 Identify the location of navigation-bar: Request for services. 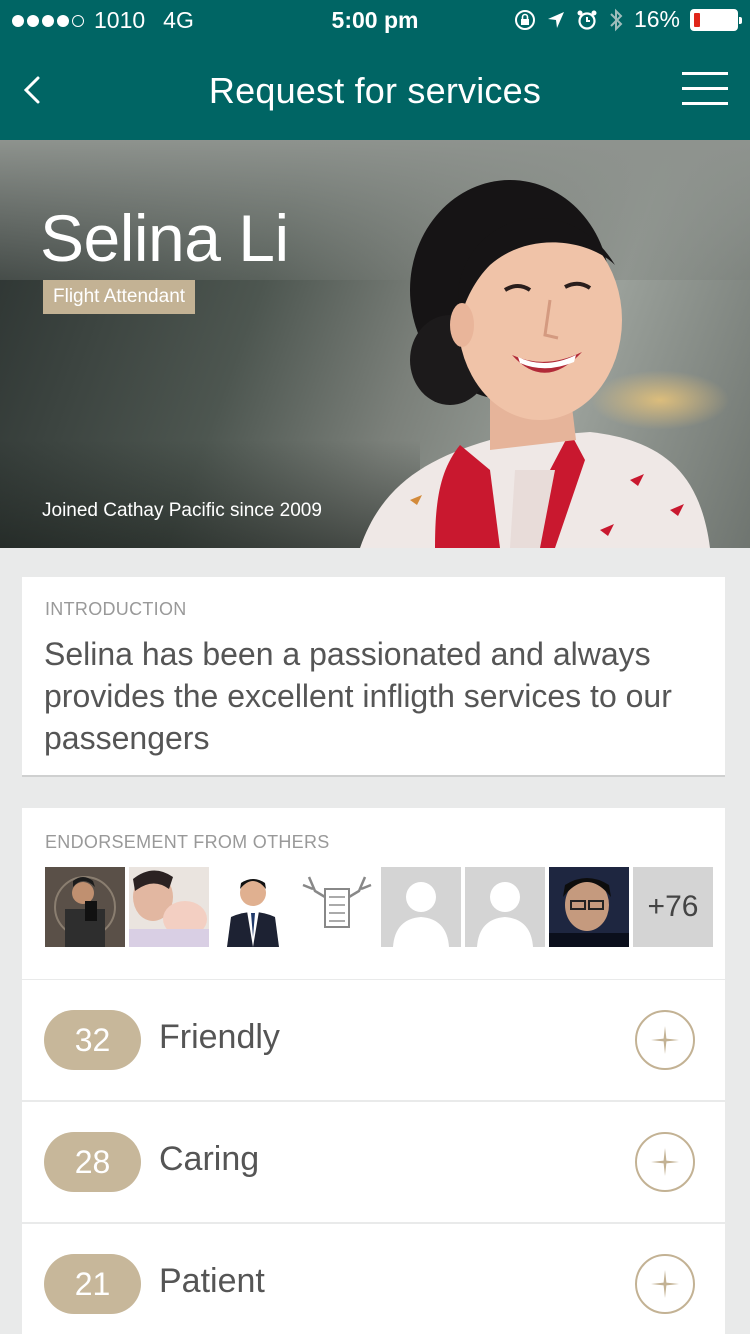
(375, 90).